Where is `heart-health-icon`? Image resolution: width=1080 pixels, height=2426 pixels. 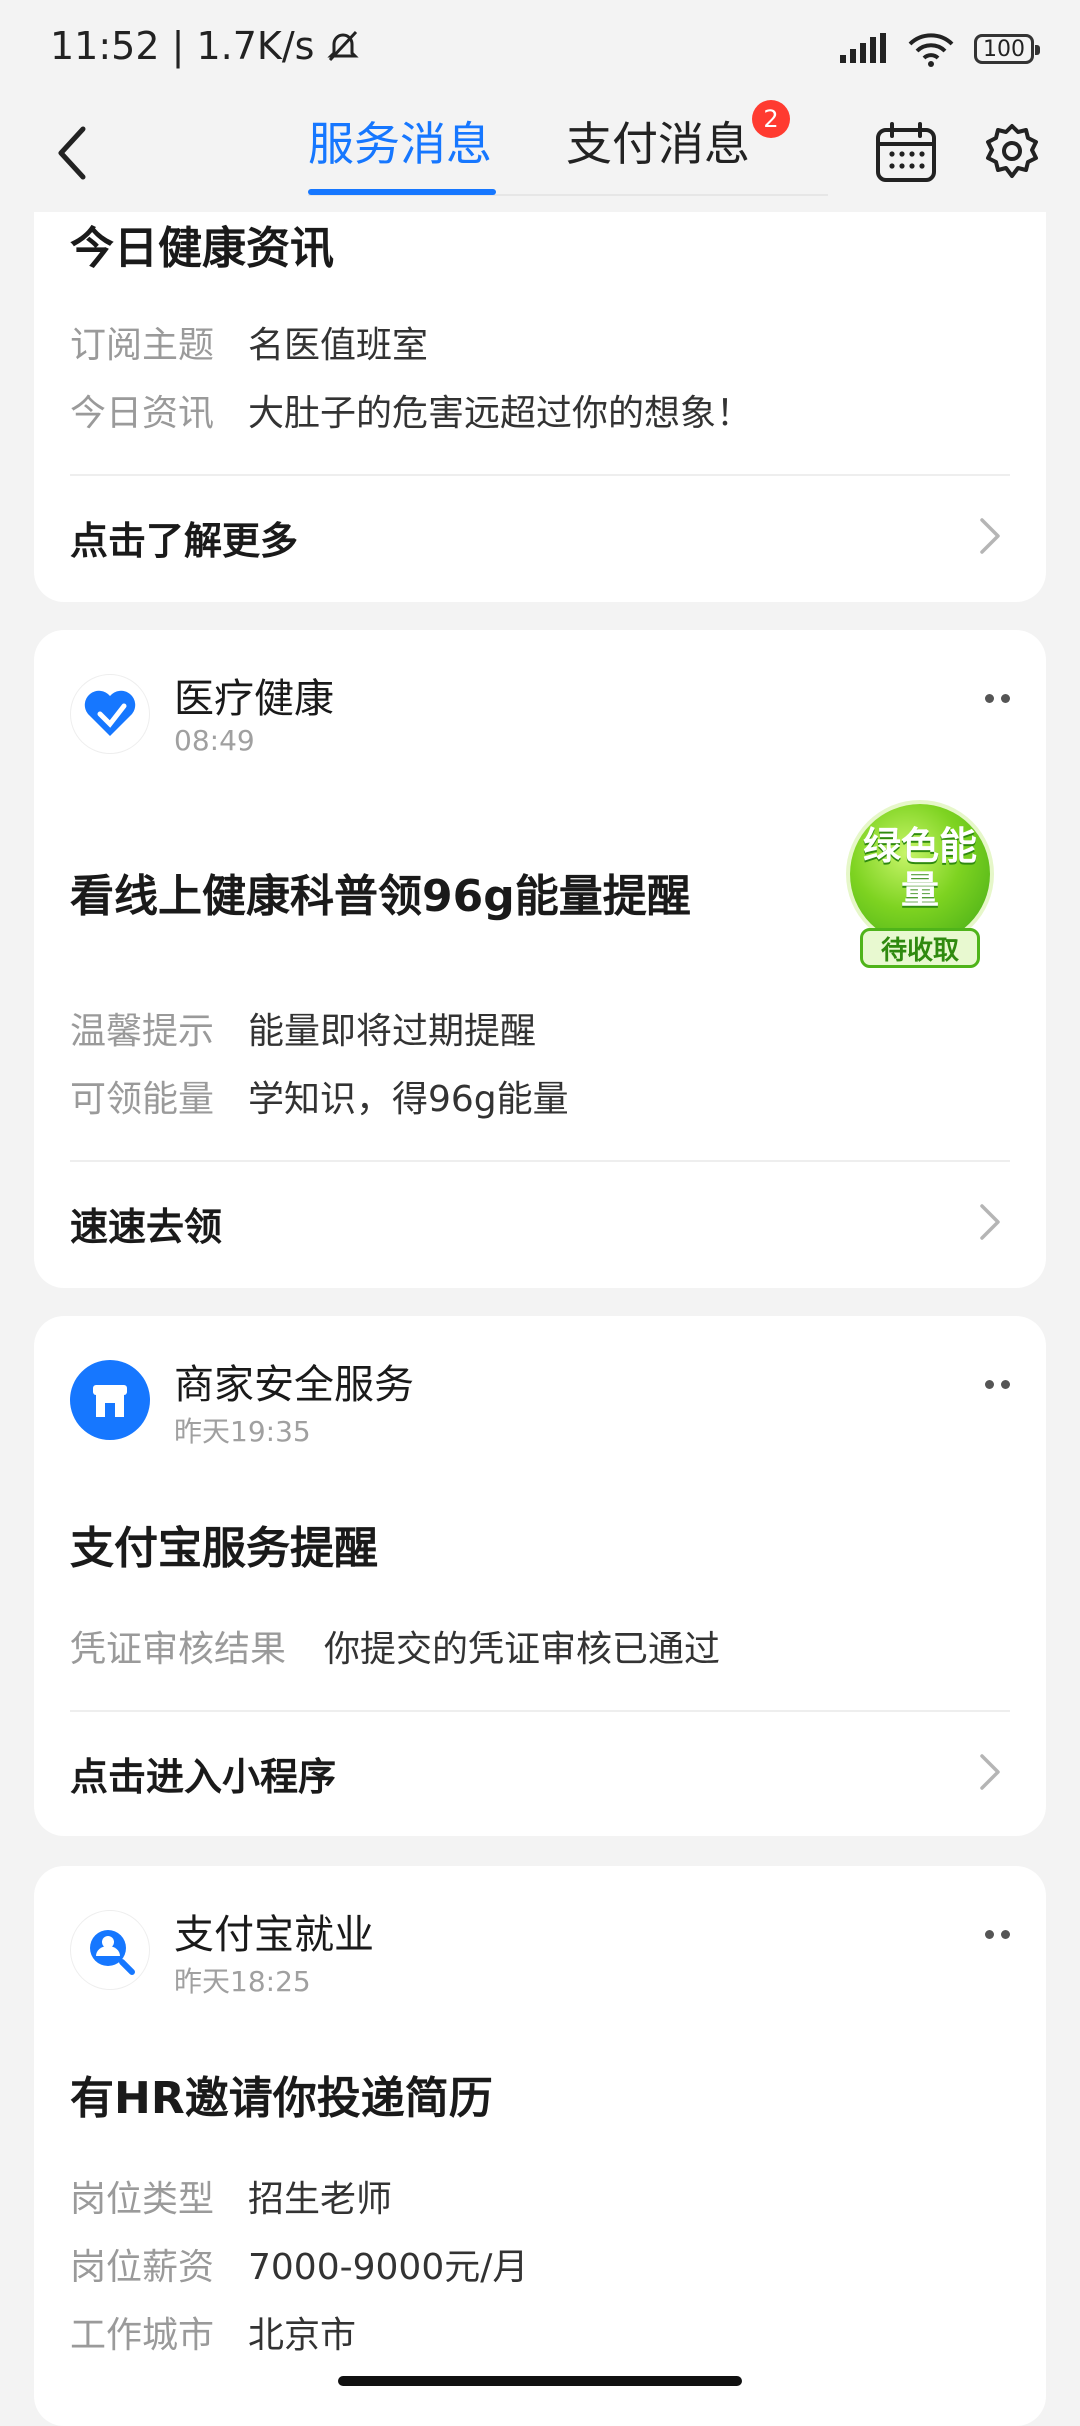
heart-health-icon is located at coordinates (110, 713).